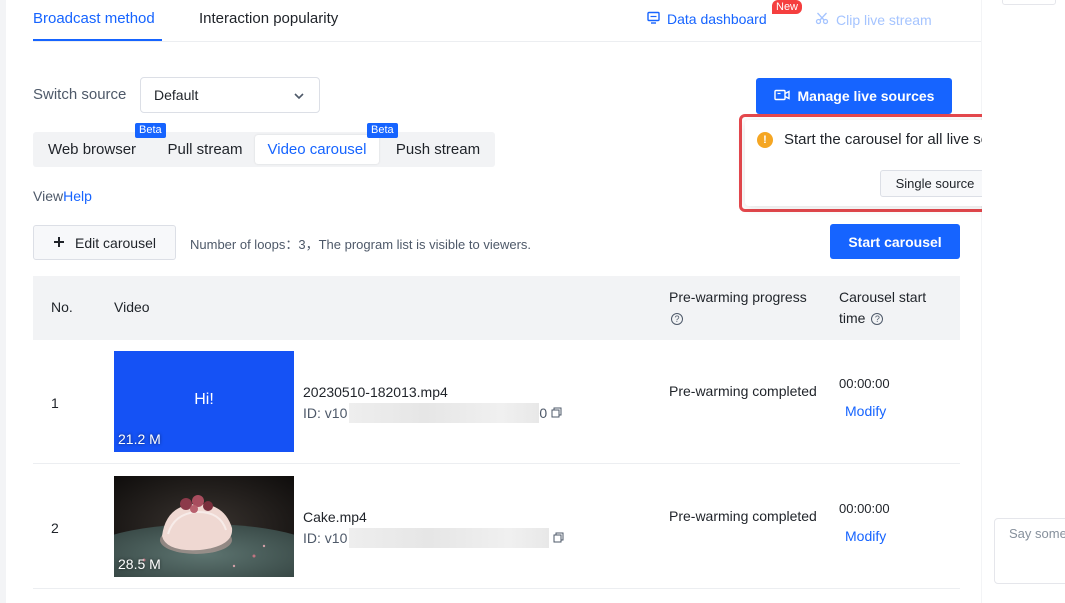 This screenshot has height=603, width=1065. Describe the element at coordinates (1023, 301) in the screenshot. I see `chat-panel: Say some` at that location.